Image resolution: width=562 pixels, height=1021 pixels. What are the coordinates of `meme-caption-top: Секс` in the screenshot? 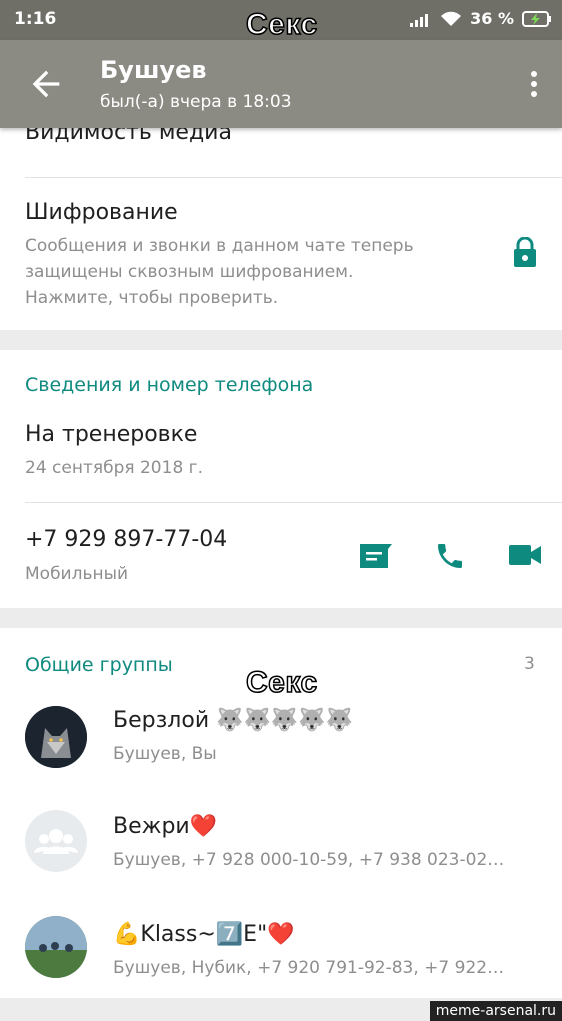 It's located at (281, 24).